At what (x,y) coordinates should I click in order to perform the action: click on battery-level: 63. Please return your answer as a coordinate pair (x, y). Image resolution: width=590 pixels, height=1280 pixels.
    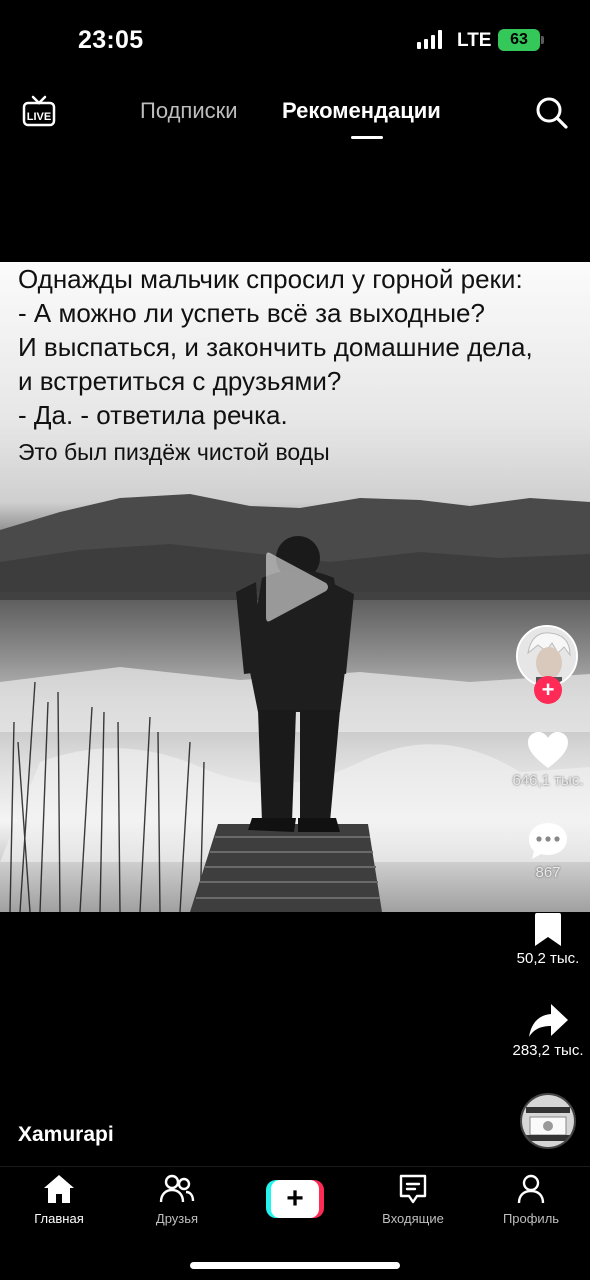
    Looking at the image, I should click on (519, 39).